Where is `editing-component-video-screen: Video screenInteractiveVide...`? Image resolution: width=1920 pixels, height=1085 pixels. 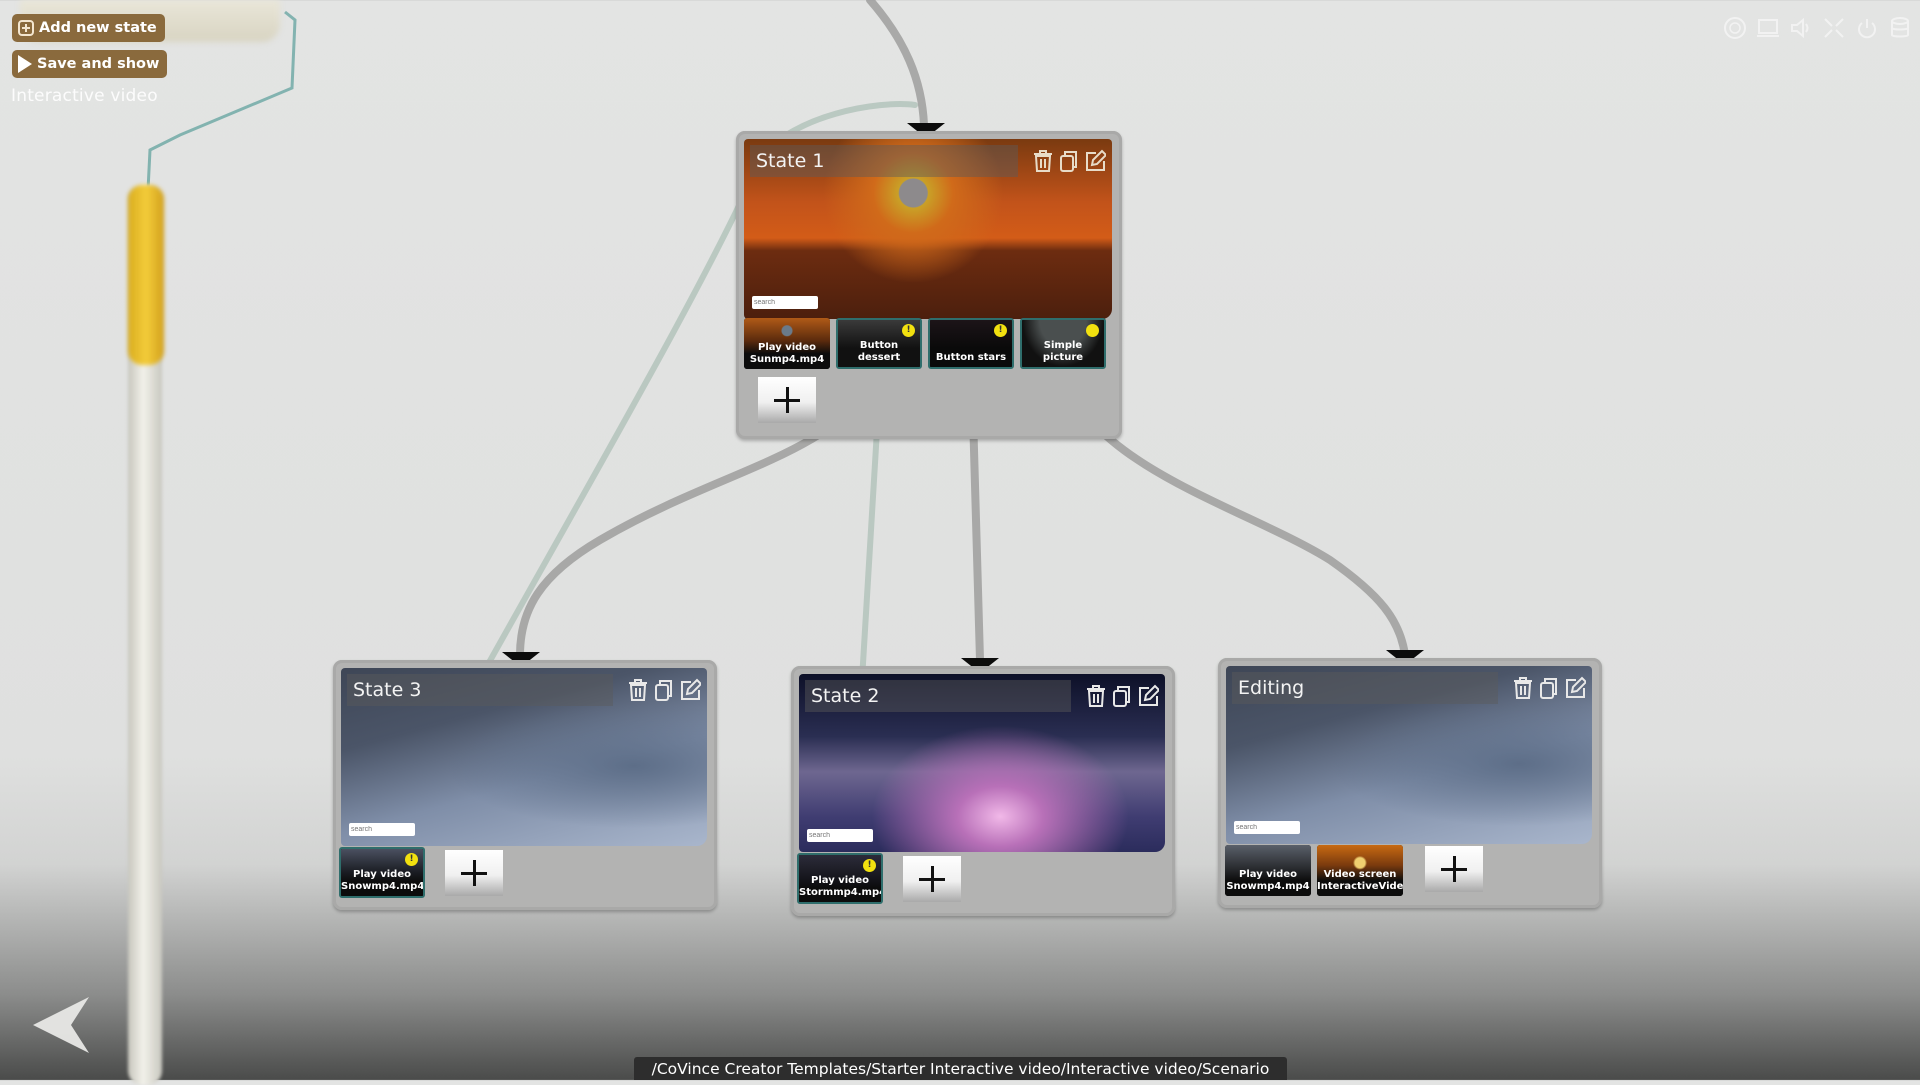 editing-component-video-screen: Video screenInteractiveVide... is located at coordinates (1360, 870).